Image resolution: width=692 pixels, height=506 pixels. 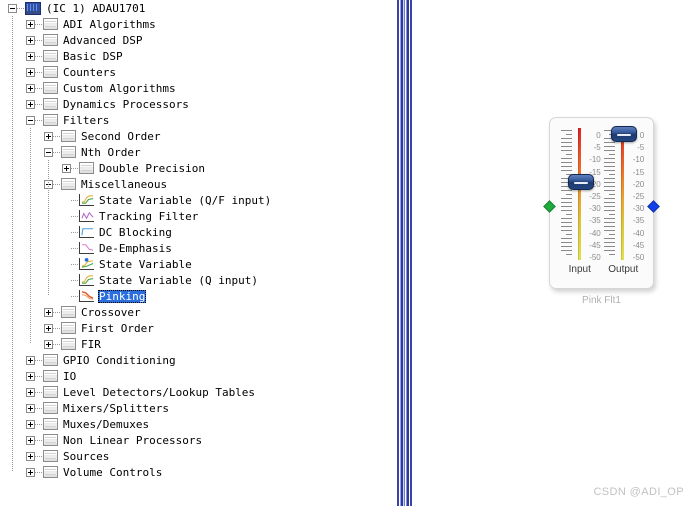 I want to click on tree-item-state-variable: State Variable, so click(x=196, y=264).